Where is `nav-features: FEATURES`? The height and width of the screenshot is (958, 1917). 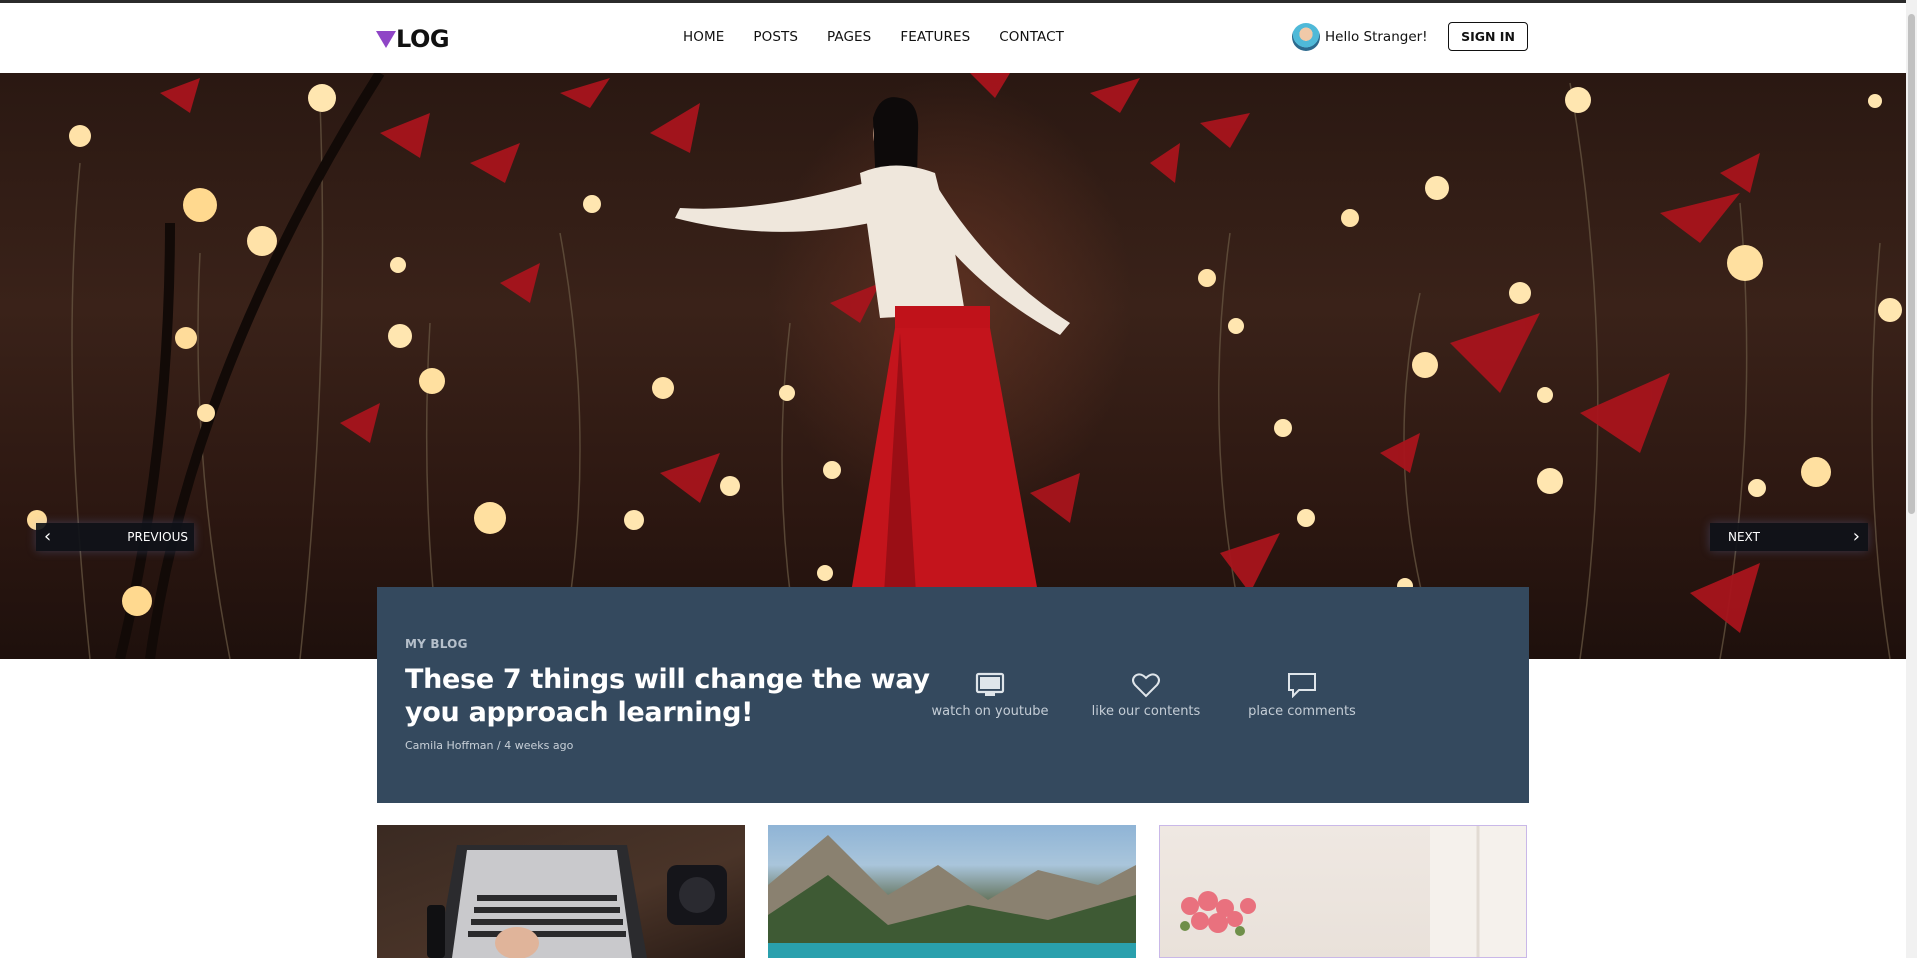 nav-features: FEATURES is located at coordinates (935, 37).